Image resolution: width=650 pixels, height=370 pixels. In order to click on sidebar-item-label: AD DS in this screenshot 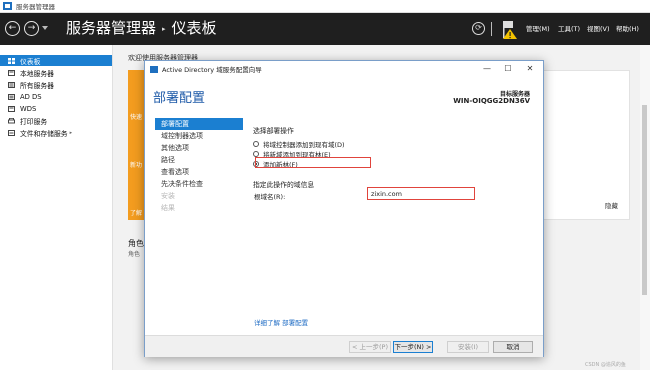, I will do `click(31, 96)`.